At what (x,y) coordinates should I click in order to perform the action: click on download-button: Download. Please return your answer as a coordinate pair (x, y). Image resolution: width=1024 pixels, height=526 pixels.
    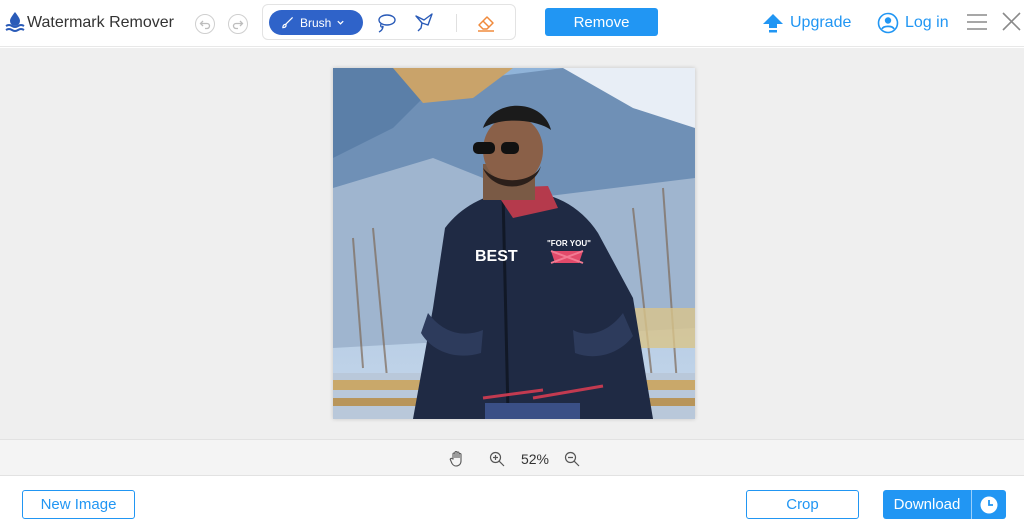
    Looking at the image, I should click on (944, 504).